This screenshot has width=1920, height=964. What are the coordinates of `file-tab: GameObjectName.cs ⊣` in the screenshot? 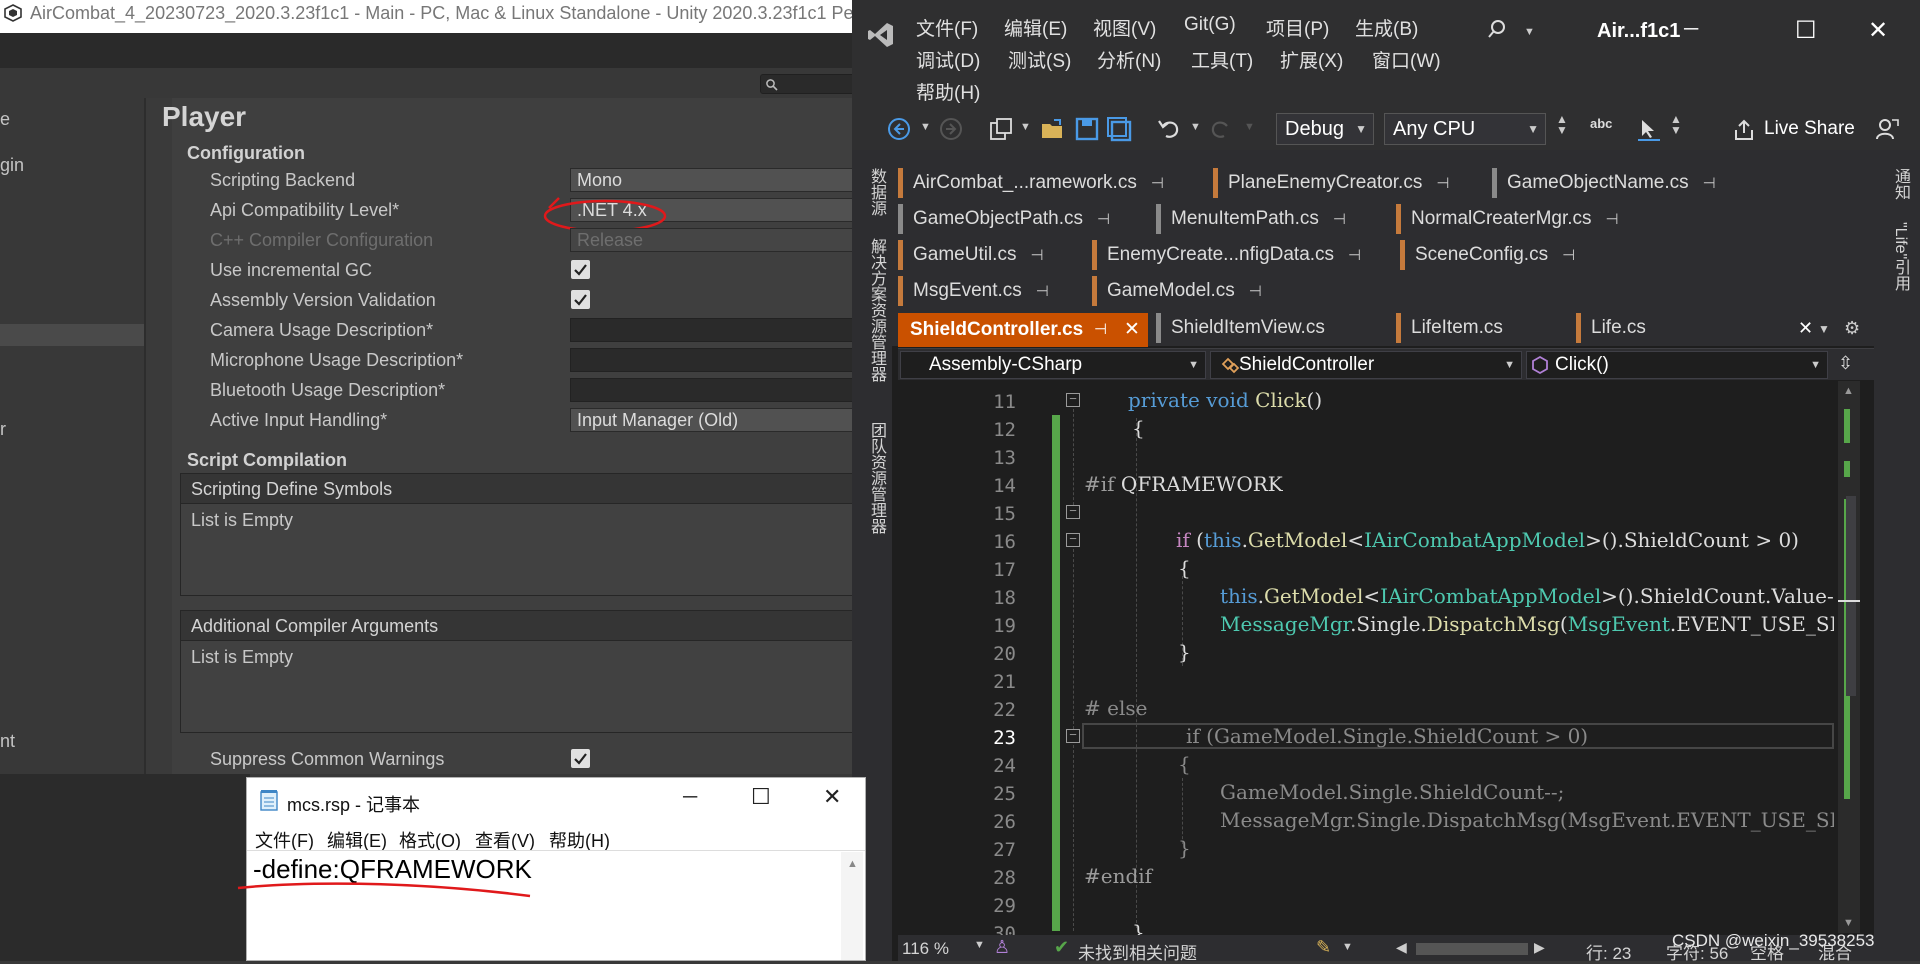 It's located at (1622, 183).